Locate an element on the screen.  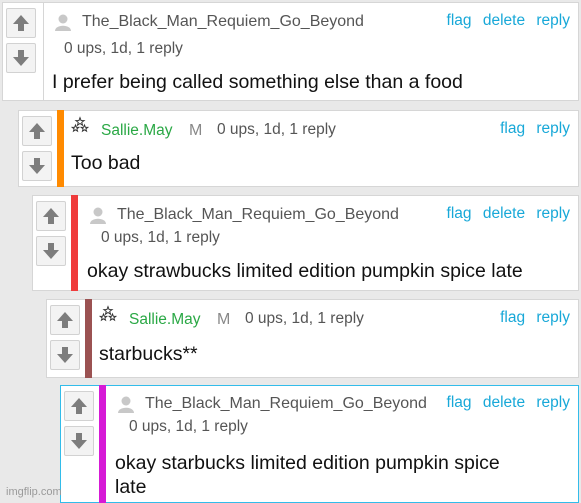
comment-text: starbucks** is located at coordinates (148, 354).